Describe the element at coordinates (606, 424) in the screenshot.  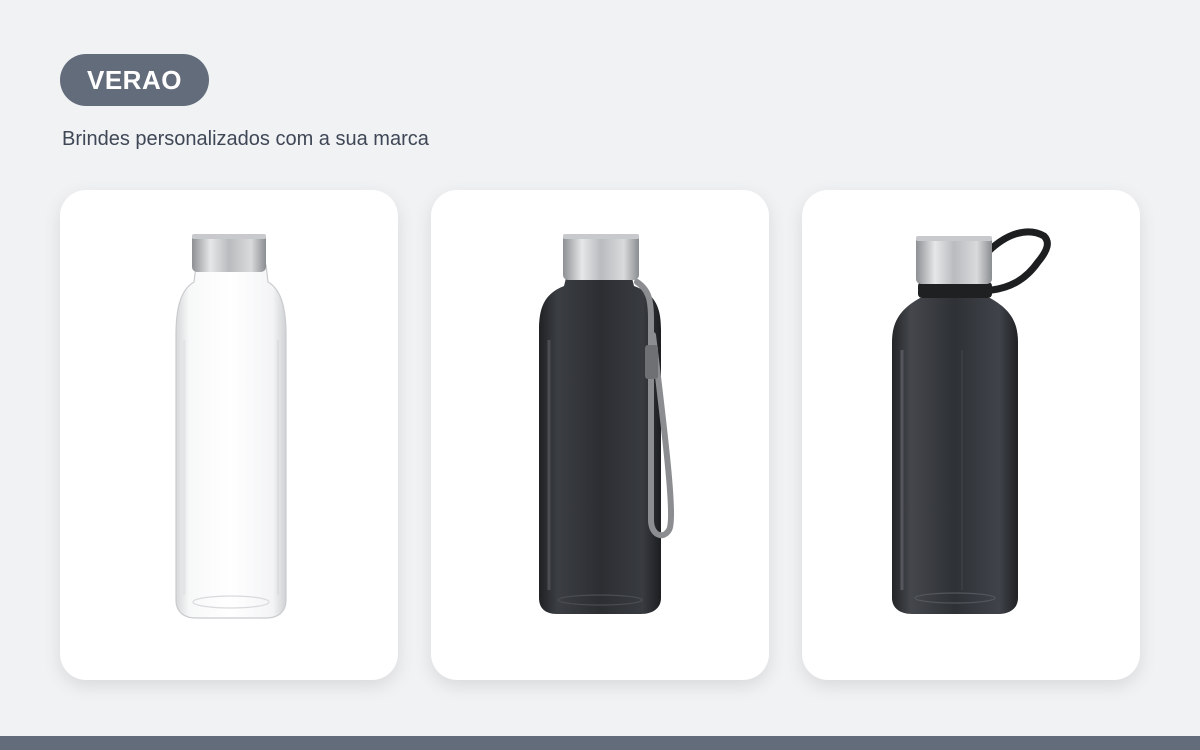
I see `dark-bottle-image` at that location.